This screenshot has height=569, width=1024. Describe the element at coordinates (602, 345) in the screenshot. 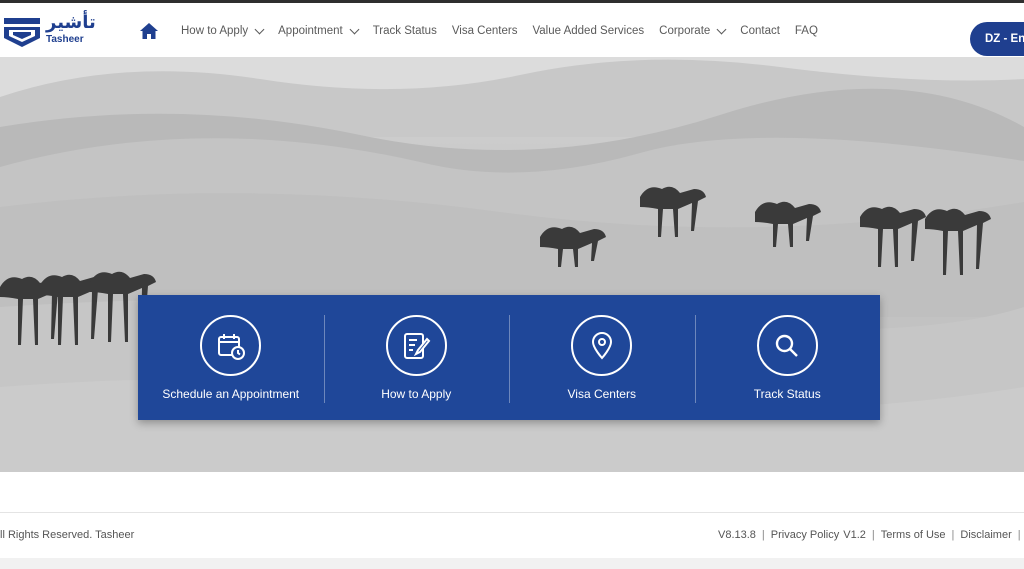

I see `location-pin-icon` at that location.